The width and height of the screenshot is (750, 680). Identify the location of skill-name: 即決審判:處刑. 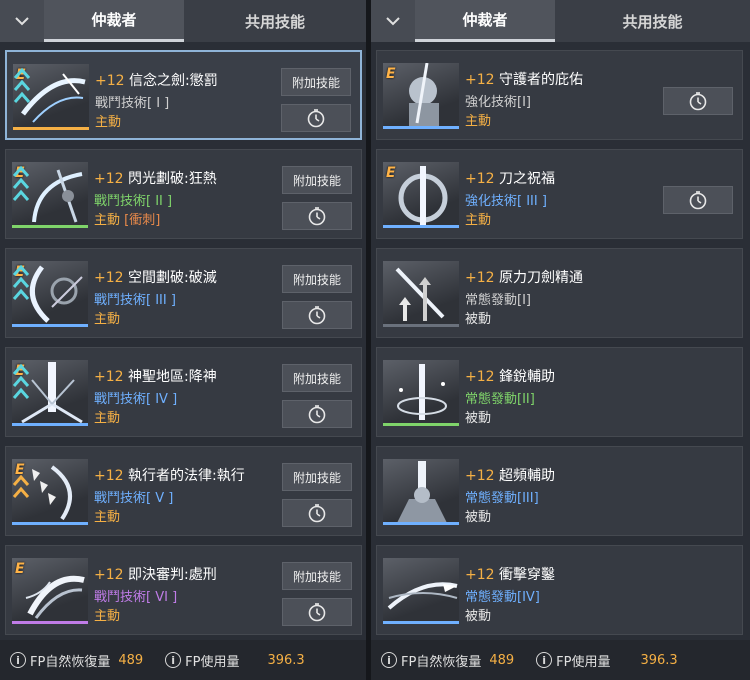
(172, 575).